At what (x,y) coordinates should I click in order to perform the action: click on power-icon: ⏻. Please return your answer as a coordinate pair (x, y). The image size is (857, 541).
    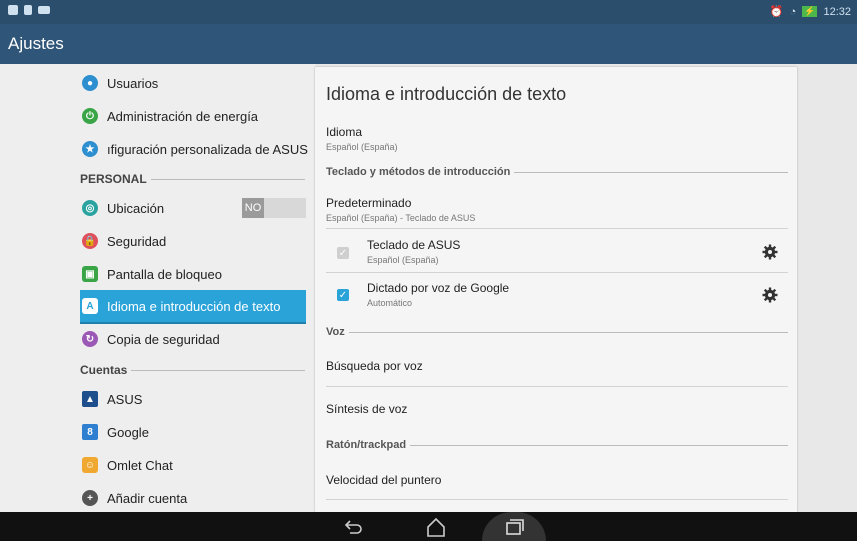
    Looking at the image, I should click on (90, 116).